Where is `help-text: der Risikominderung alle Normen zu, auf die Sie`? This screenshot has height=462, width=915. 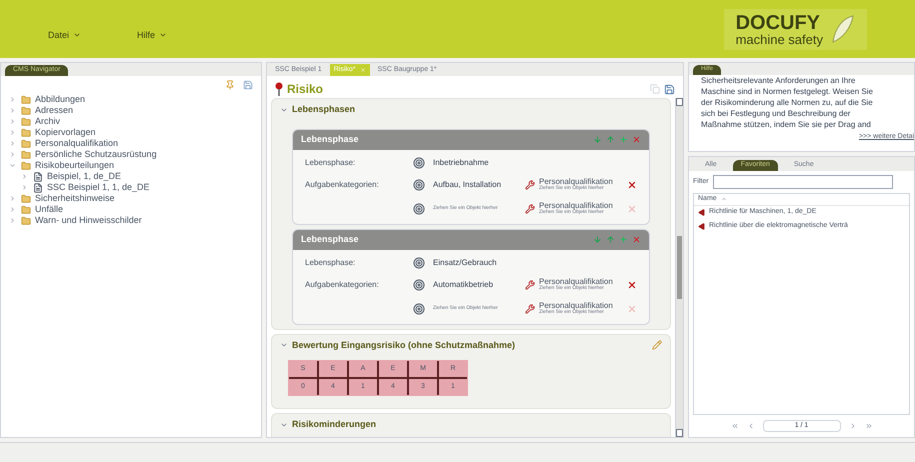 help-text: der Risikominderung alle Normen zu, auf die Sie is located at coordinates (787, 102).